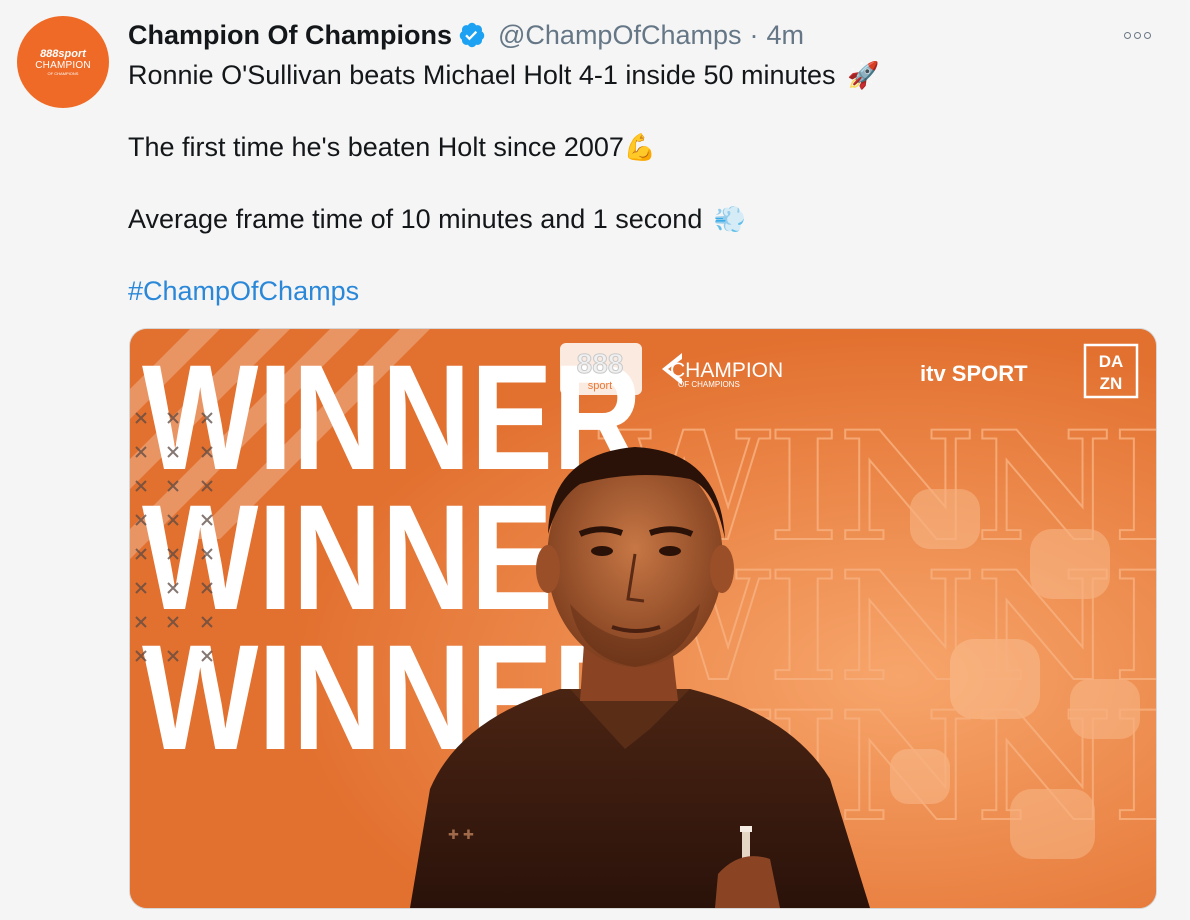 Image resolution: width=1190 pixels, height=920 pixels. I want to click on avatar-logo: 888sport CHAMPION OF CHAMPIONS, so click(63, 61).